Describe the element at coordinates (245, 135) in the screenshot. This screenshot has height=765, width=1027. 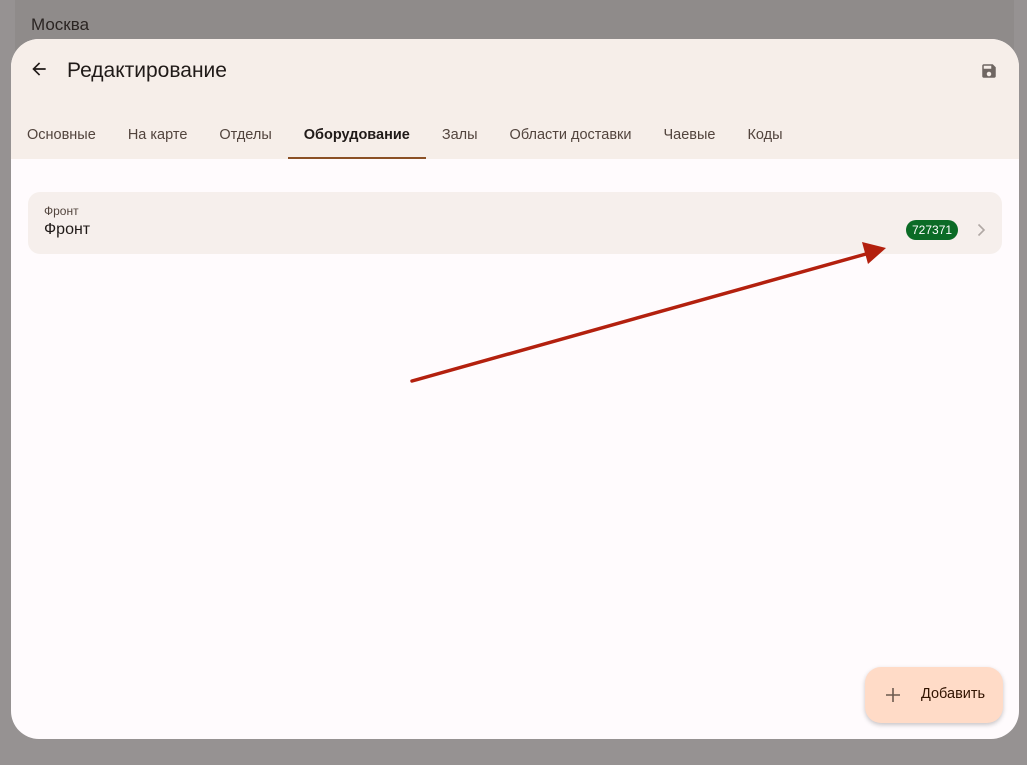
I see `tab-departments: Отделы` at that location.